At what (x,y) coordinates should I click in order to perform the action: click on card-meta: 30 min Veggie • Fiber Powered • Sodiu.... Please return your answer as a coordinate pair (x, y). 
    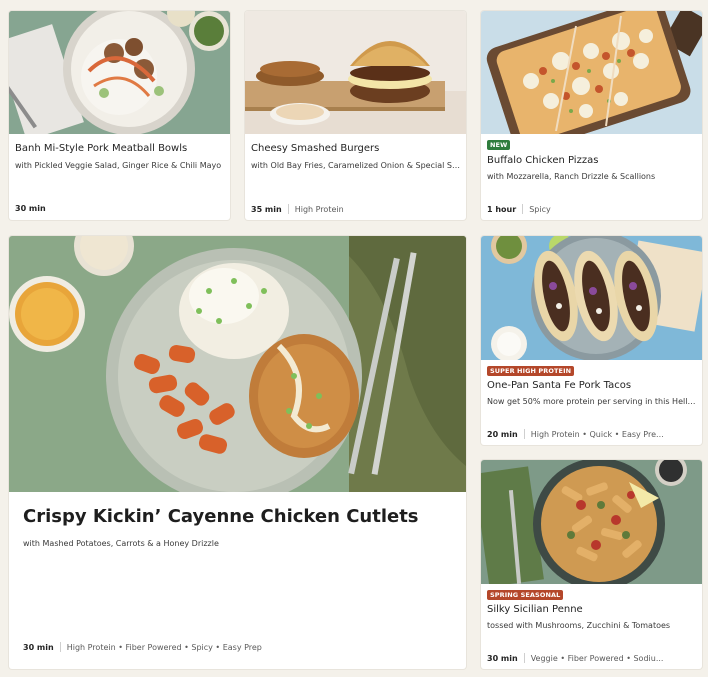
    Looking at the image, I should click on (575, 658).